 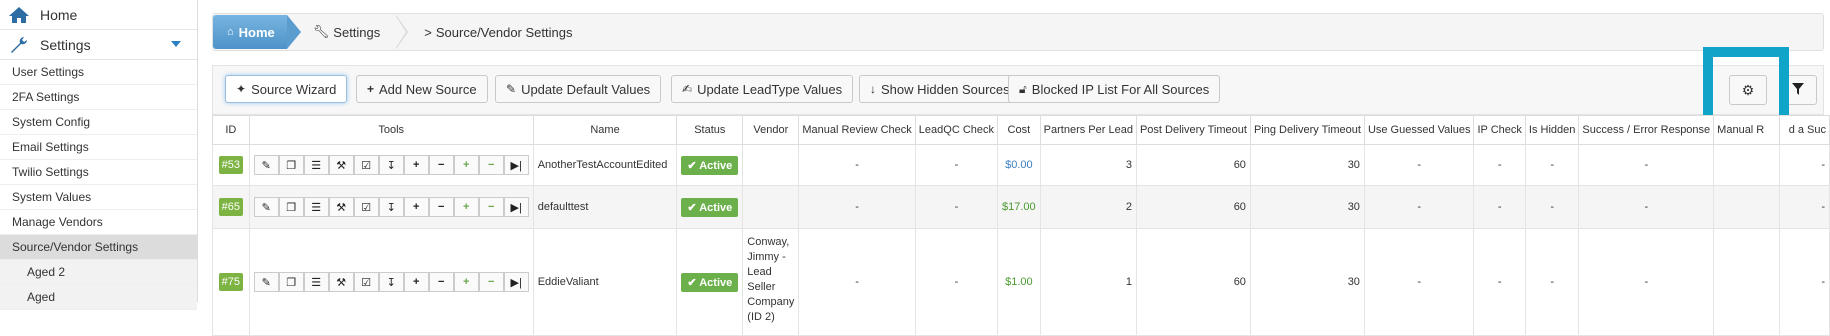 I want to click on breadcrumb-settings: 🔧︎ Settings, so click(x=347, y=32).